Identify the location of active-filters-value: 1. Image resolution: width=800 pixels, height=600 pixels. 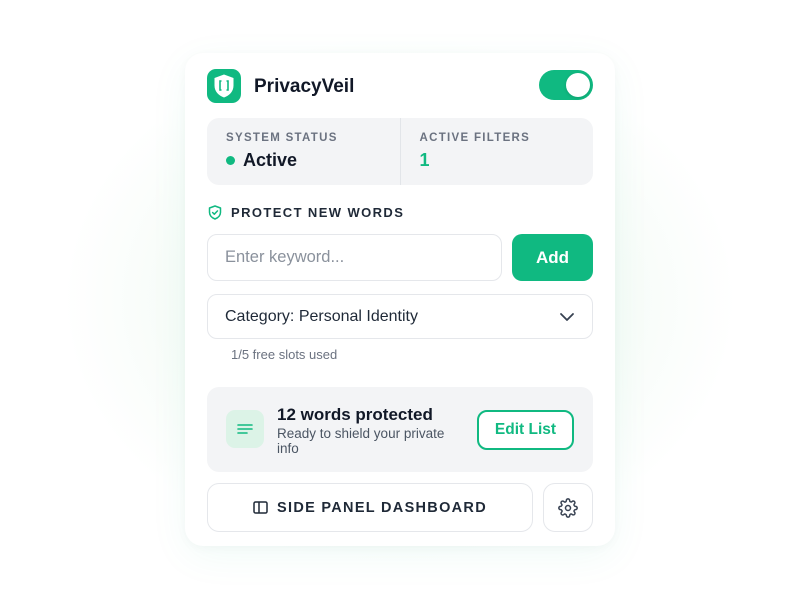
(424, 160).